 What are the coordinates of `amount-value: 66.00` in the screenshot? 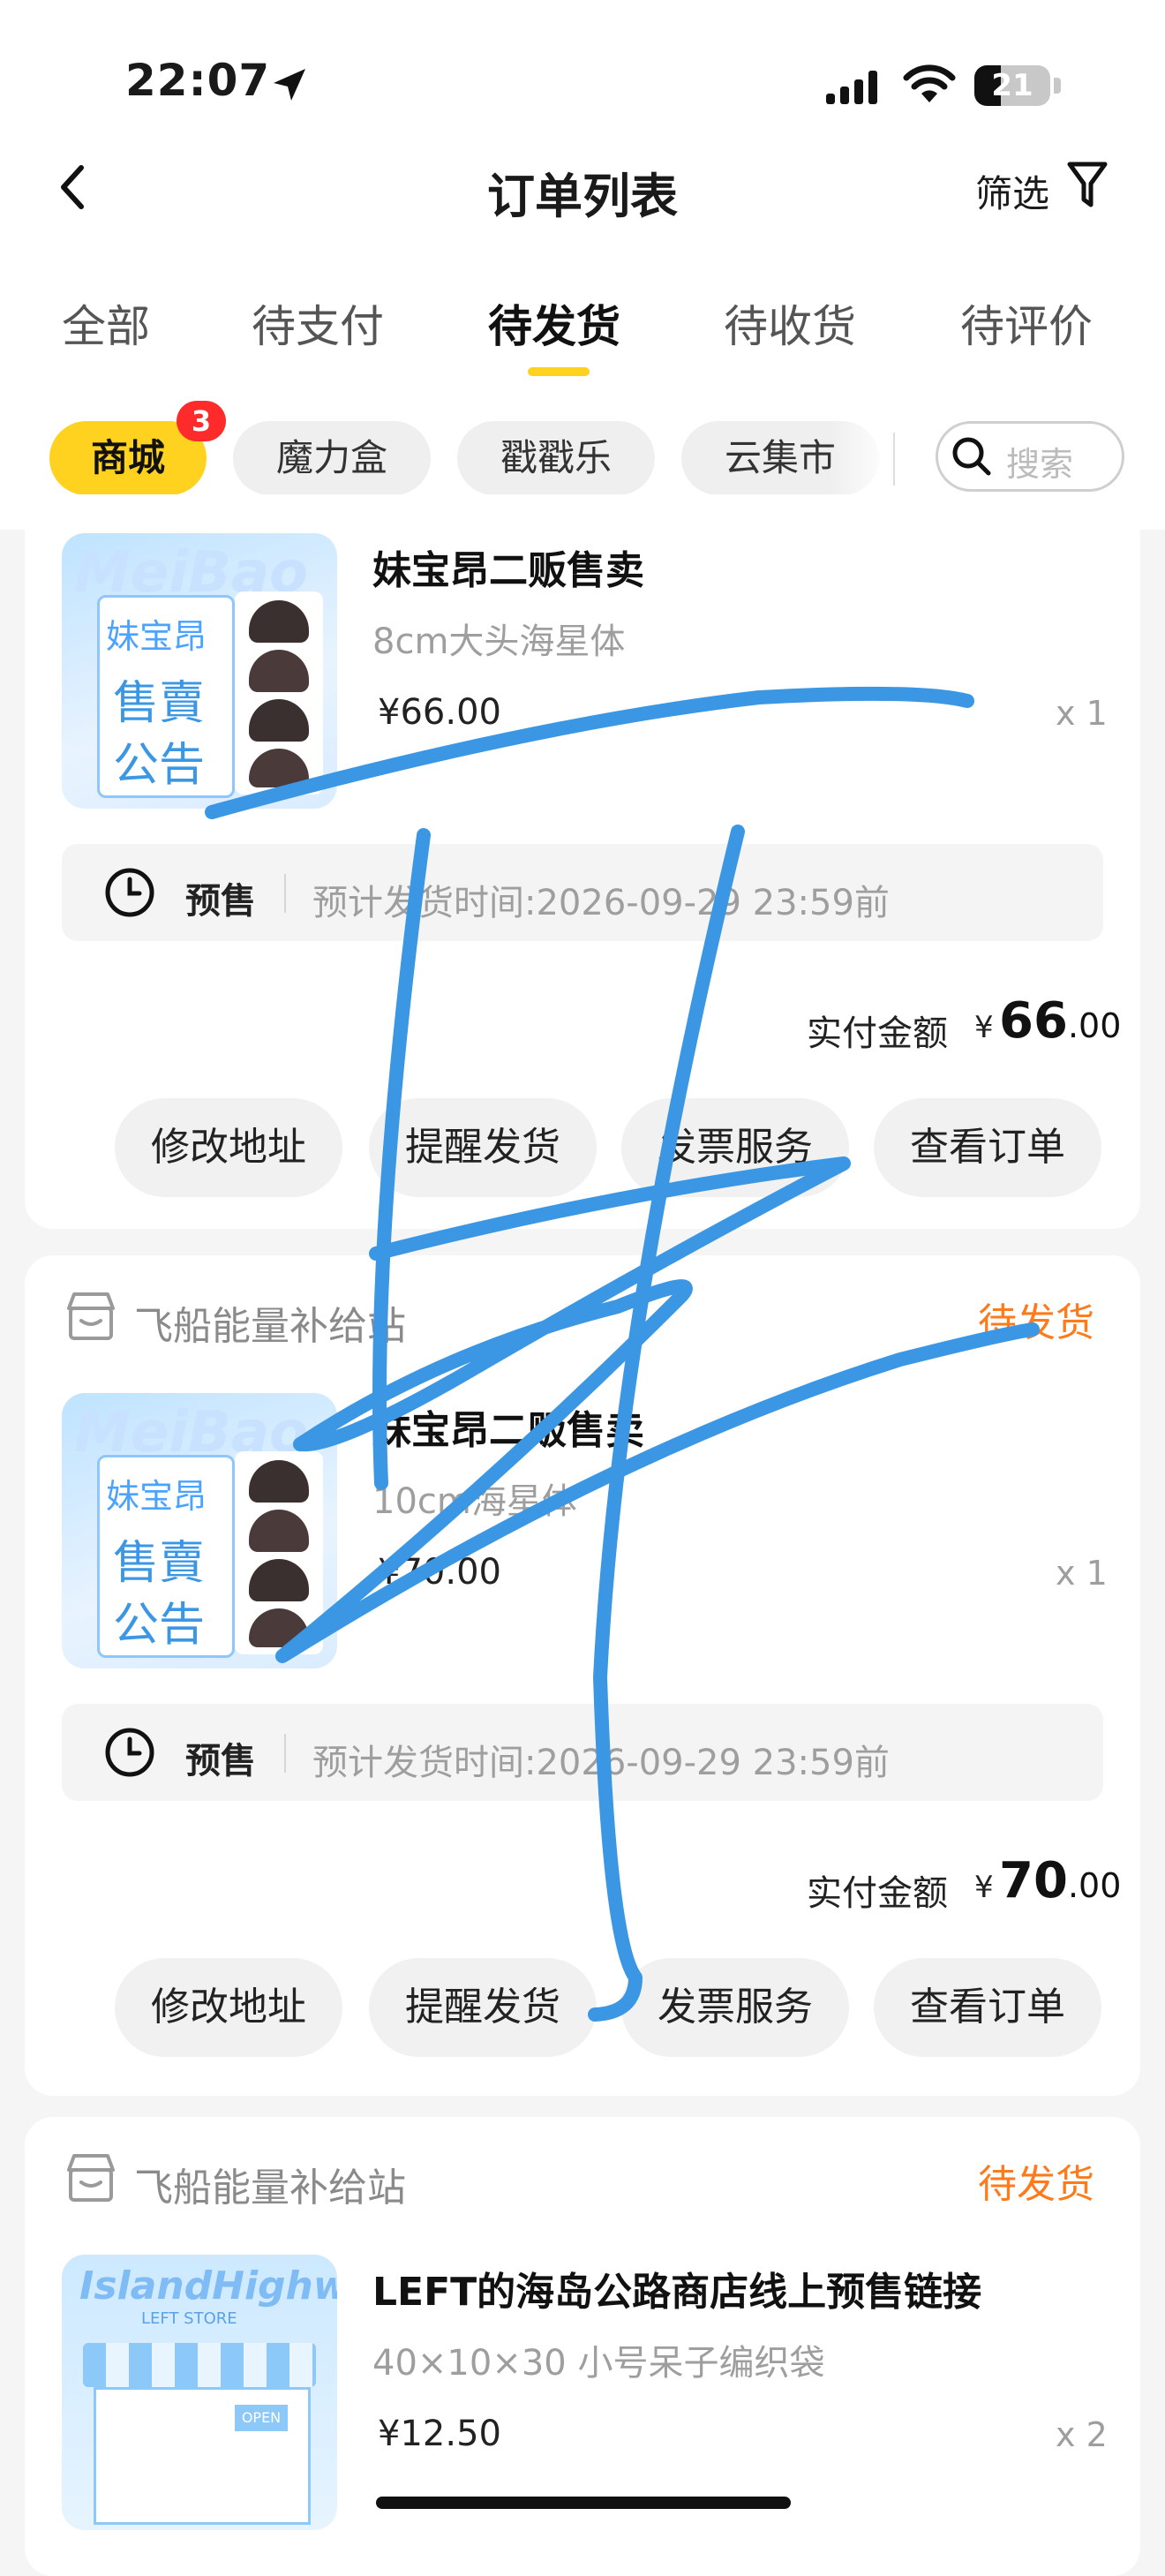 It's located at (1060, 1021).